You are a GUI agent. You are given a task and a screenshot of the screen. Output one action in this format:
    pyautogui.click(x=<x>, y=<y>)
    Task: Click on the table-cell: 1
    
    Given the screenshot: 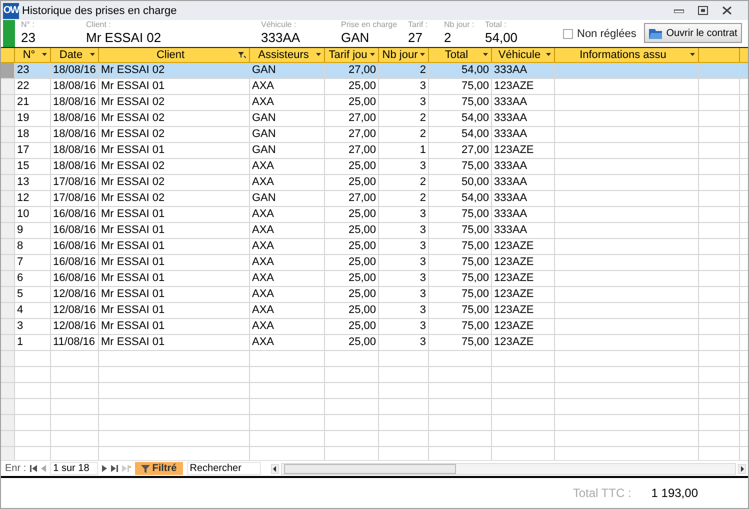 What is the action you would take?
    pyautogui.click(x=33, y=342)
    